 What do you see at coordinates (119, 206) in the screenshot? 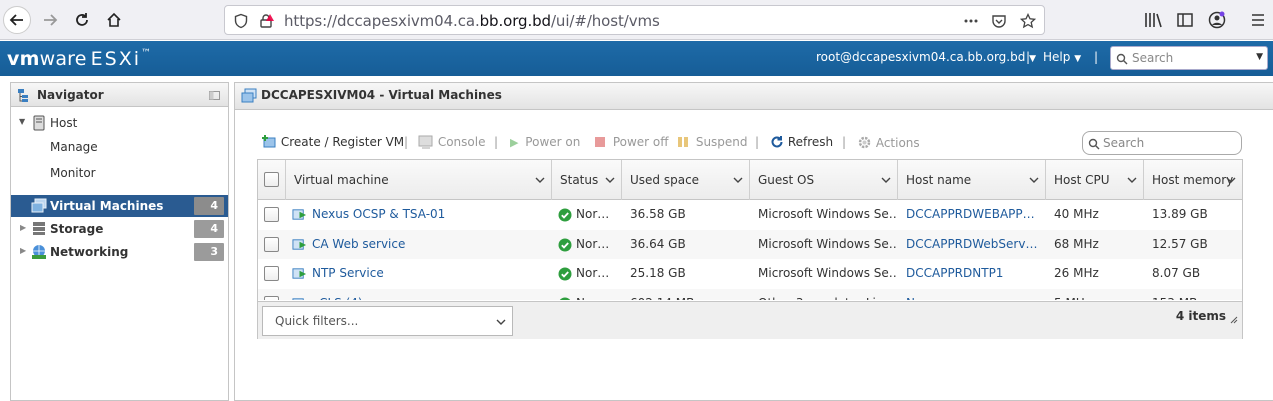
I see `tree-item-virtual-machines: Virtual Machines 4` at bounding box center [119, 206].